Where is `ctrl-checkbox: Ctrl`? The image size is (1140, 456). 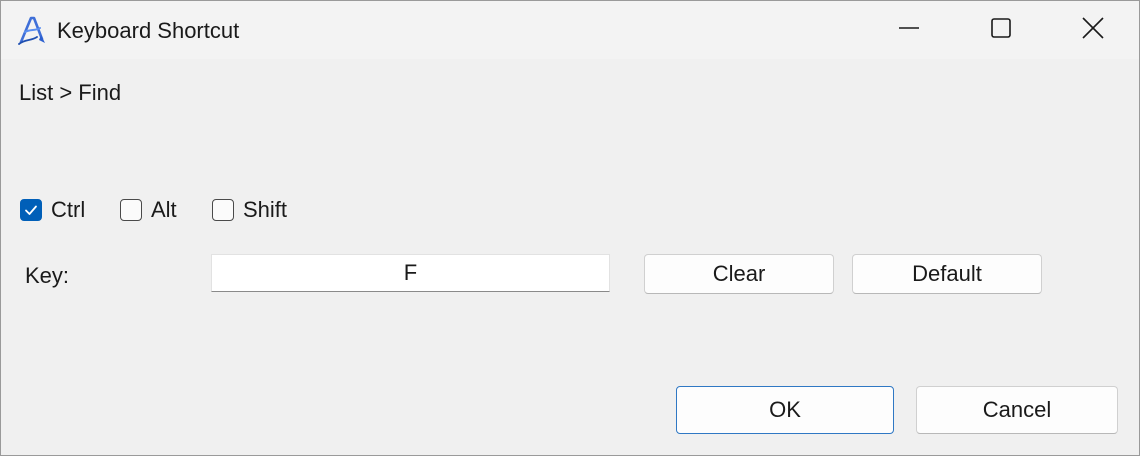
ctrl-checkbox: Ctrl is located at coordinates (52, 210).